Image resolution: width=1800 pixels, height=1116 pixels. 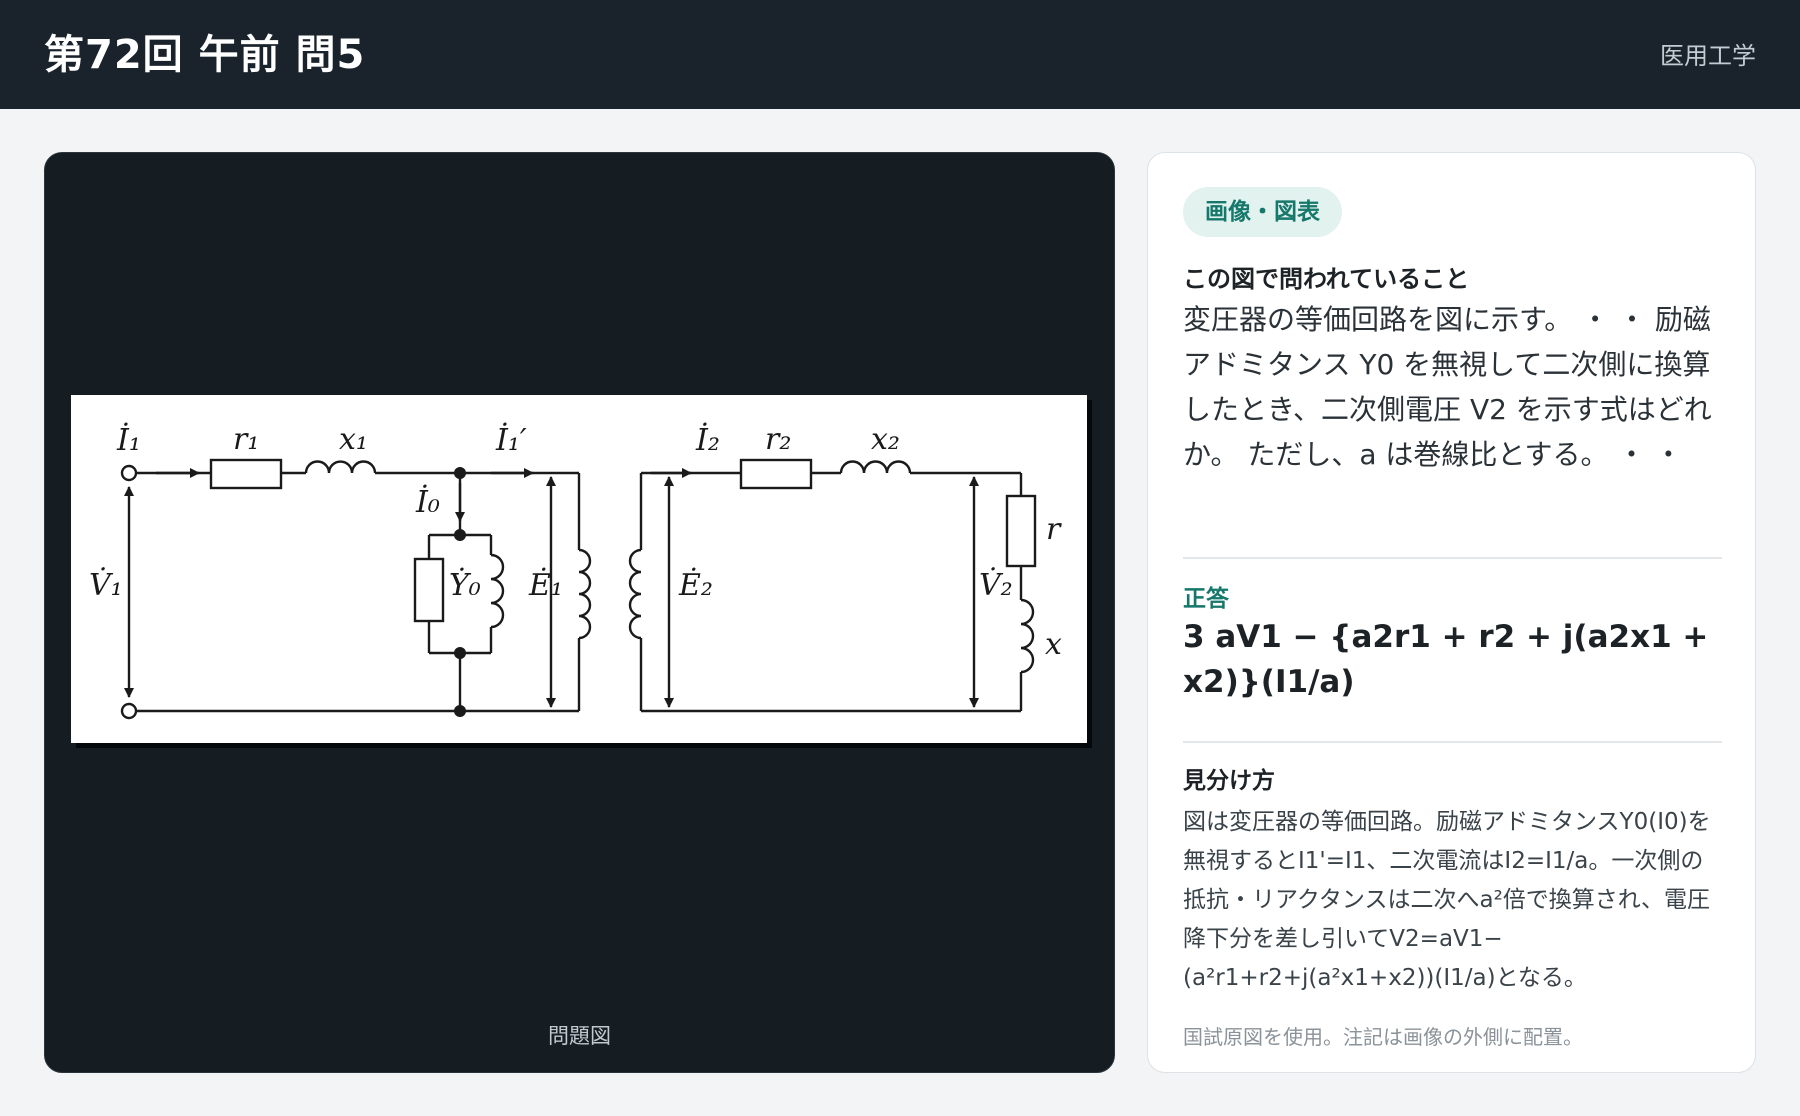 I want to click on figure-caption: 問題図, so click(x=579, y=1036).